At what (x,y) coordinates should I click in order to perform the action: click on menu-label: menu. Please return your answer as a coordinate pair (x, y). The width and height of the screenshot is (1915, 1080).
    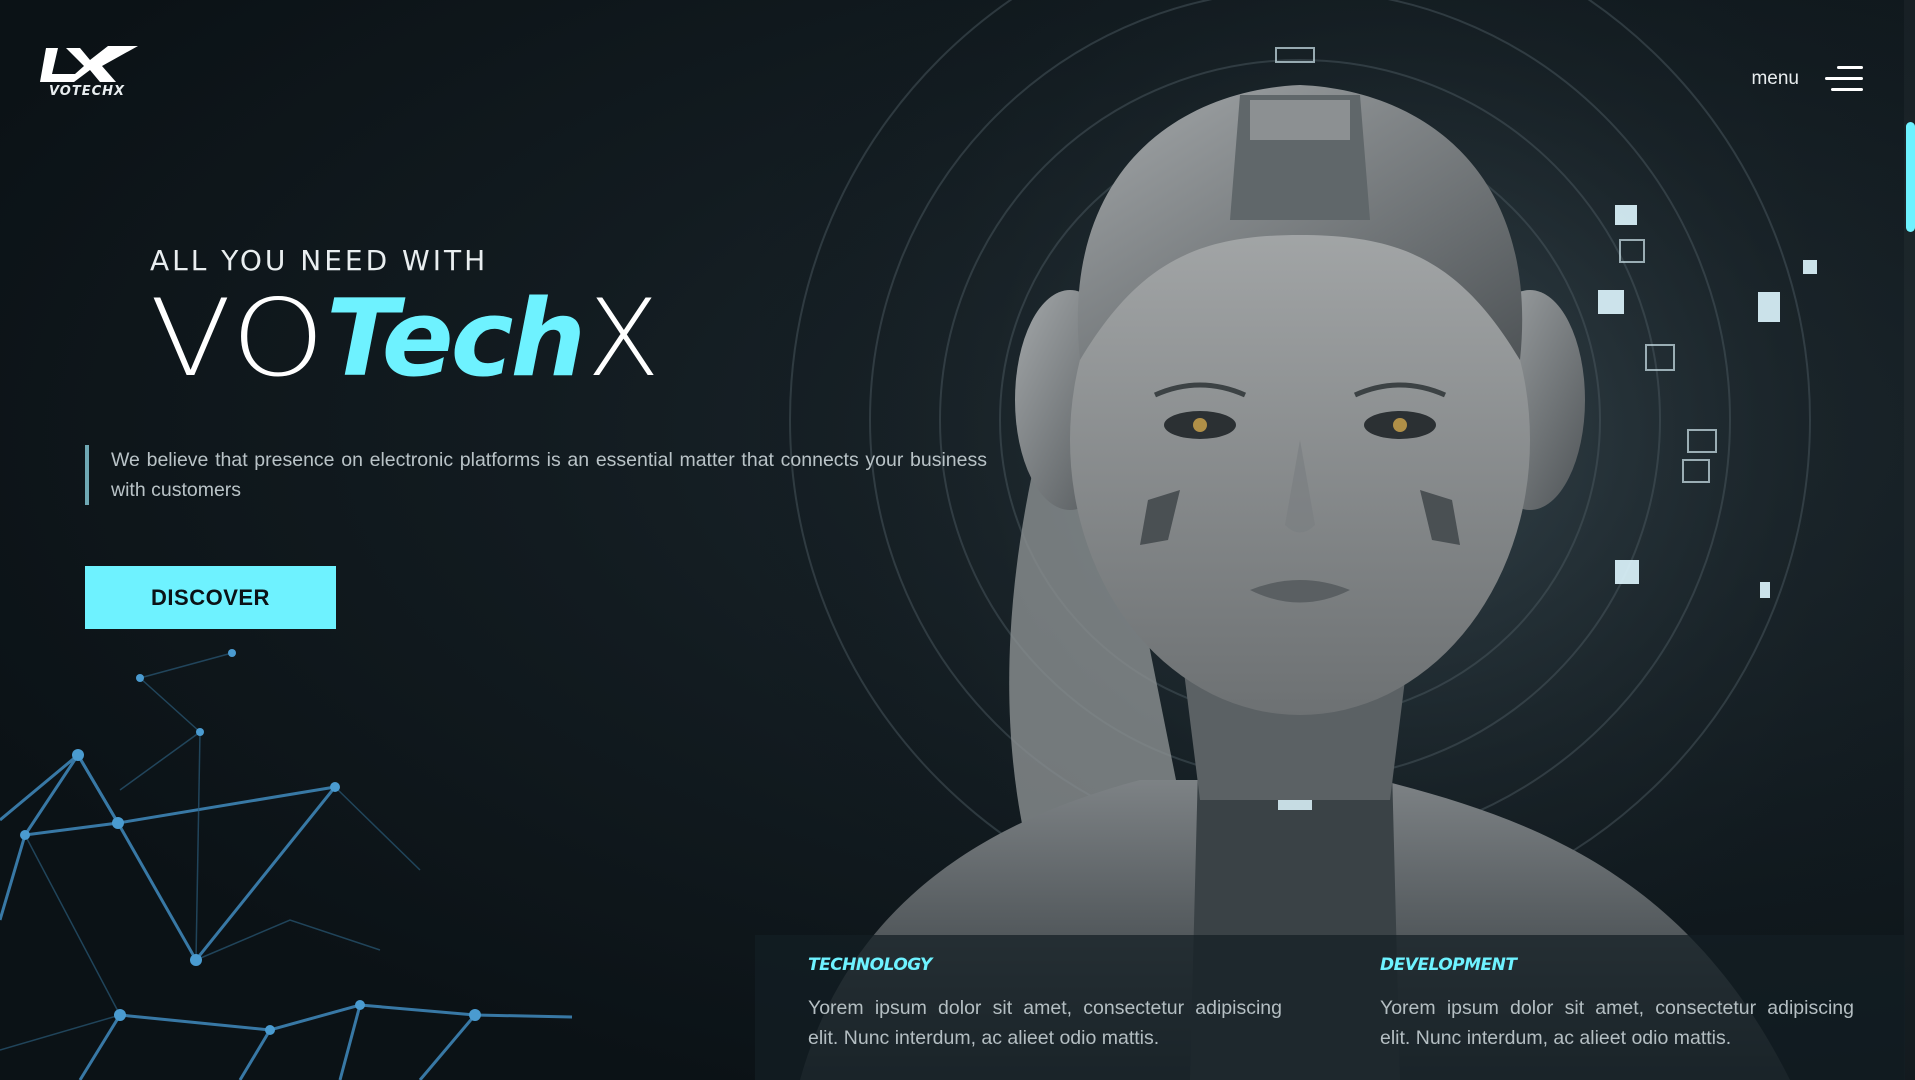
    Looking at the image, I should click on (1775, 78).